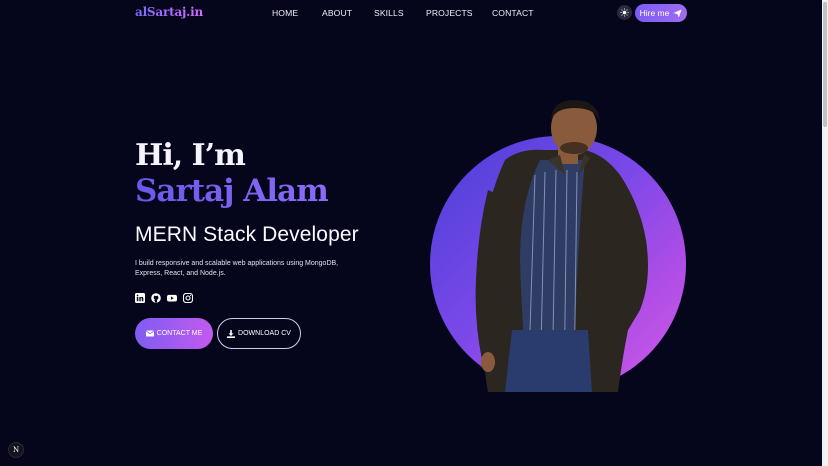  I want to click on hero-role: MERN Stack Developer, so click(247, 234).